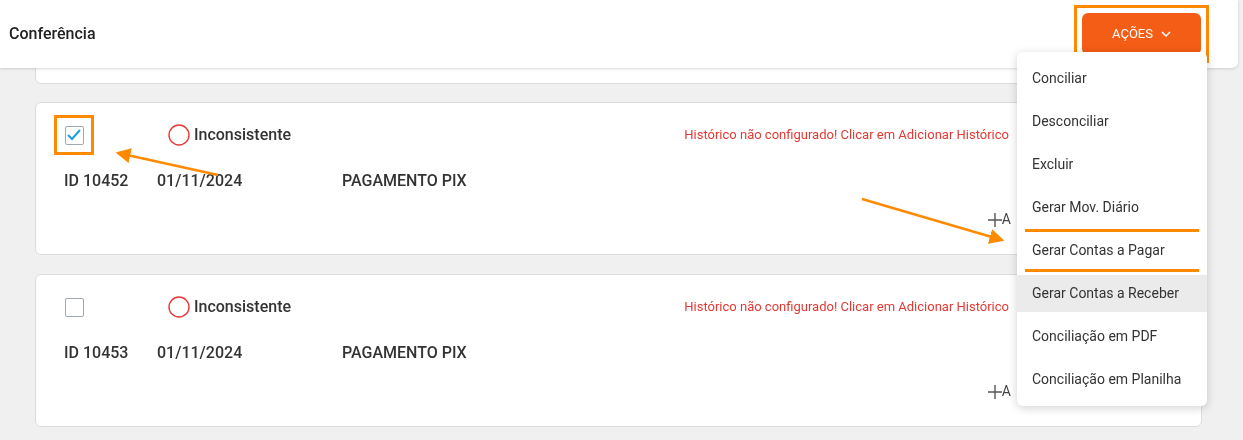 This screenshot has width=1243, height=440. I want to click on menu-item: Excluir, so click(1112, 164).